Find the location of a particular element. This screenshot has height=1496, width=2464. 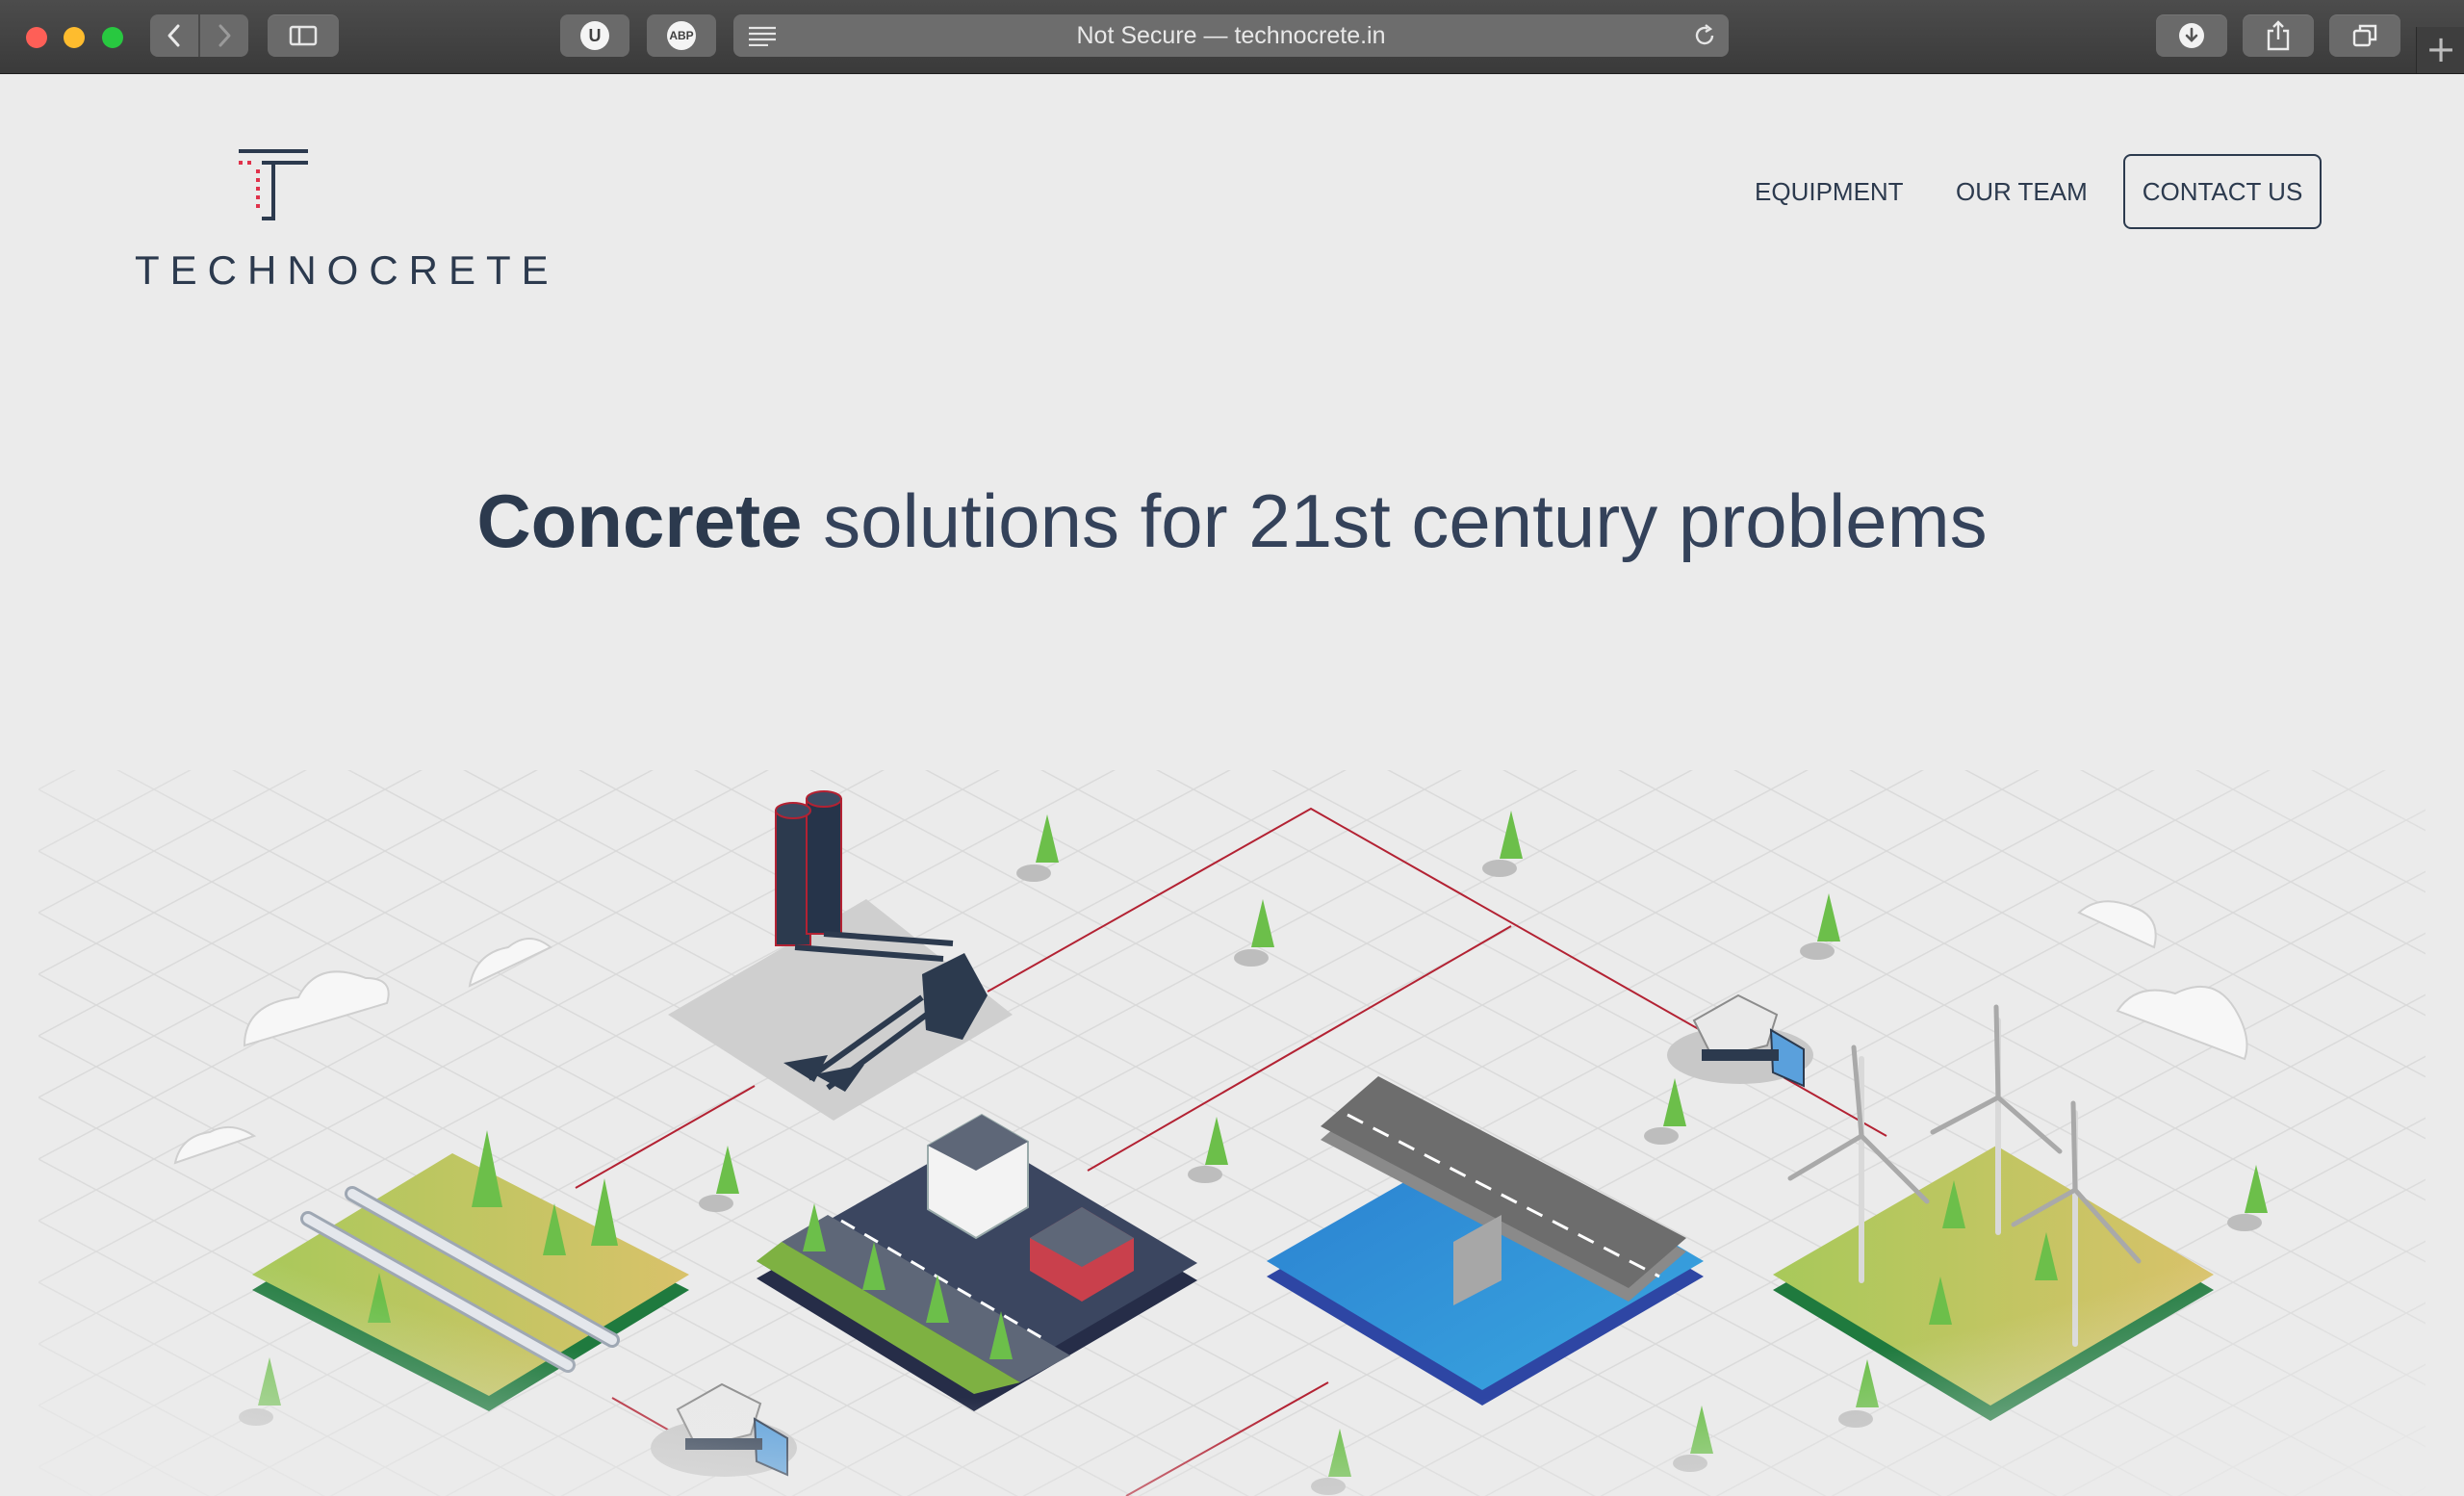

share-button is located at coordinates (2278, 35).